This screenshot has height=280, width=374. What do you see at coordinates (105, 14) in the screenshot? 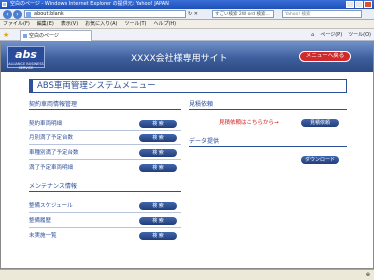
I see `url-field: about:blank` at bounding box center [105, 14].